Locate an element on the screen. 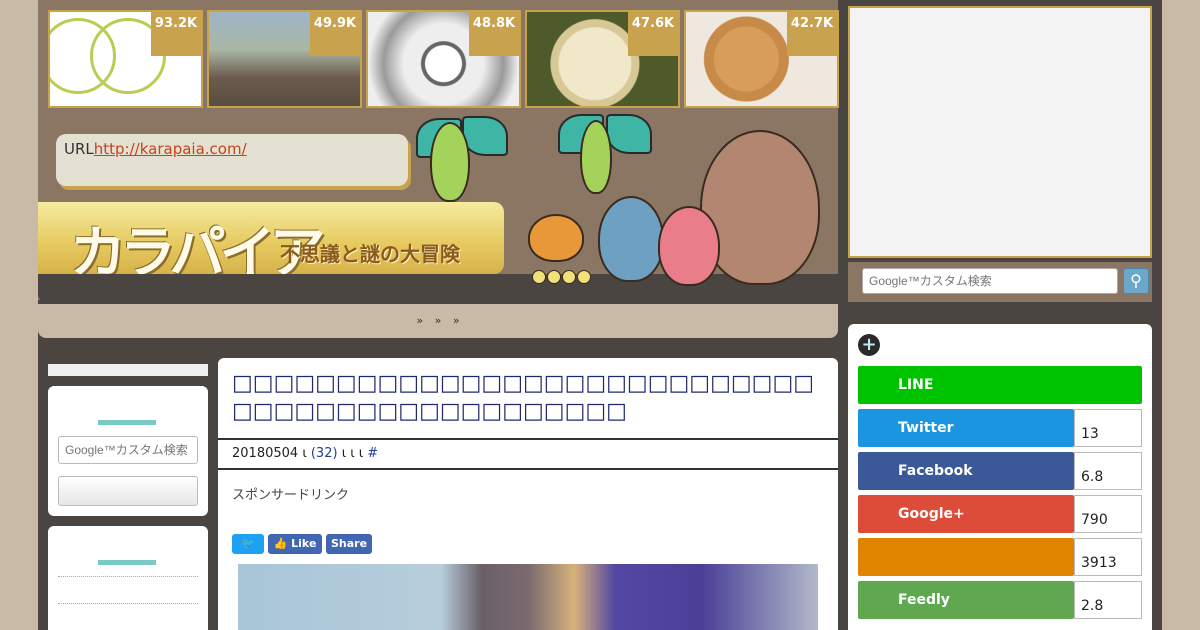 Image resolution: width=1200 pixels, height=630 pixels. view-count: 49.9K is located at coordinates (335, 34).